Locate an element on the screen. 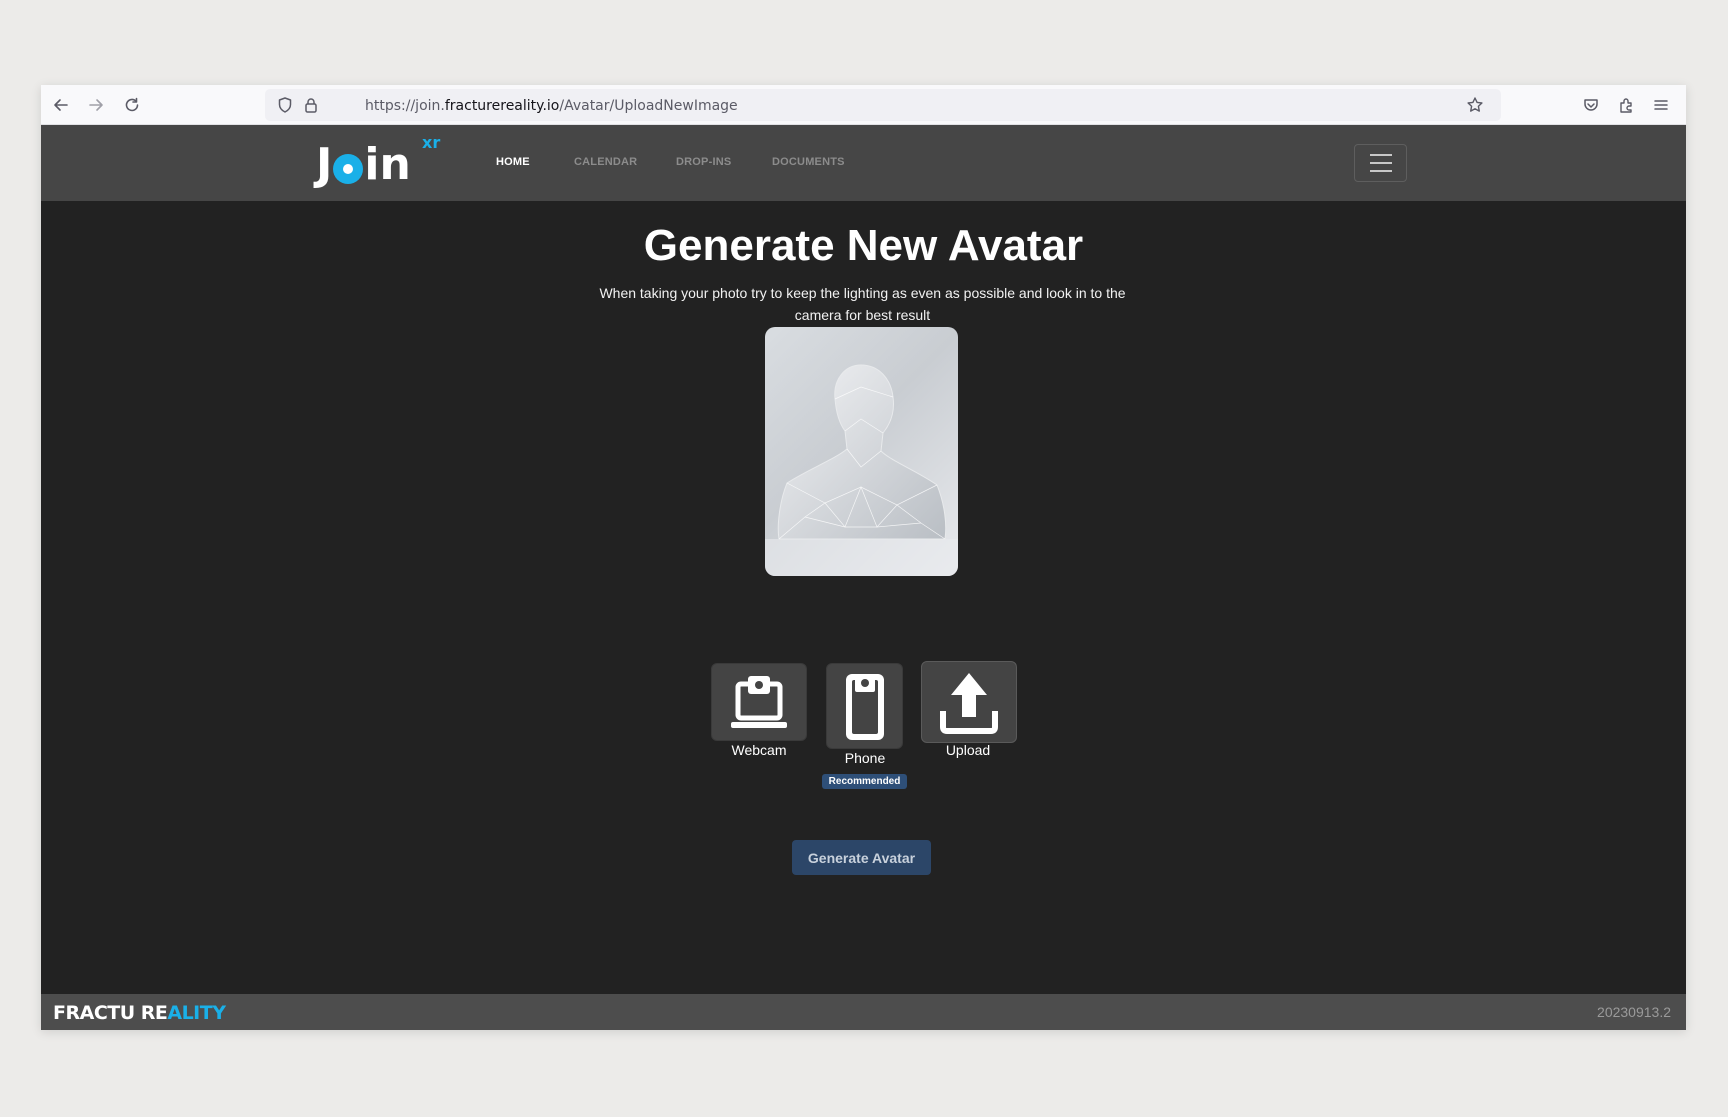  webcam-button is located at coordinates (759, 702).